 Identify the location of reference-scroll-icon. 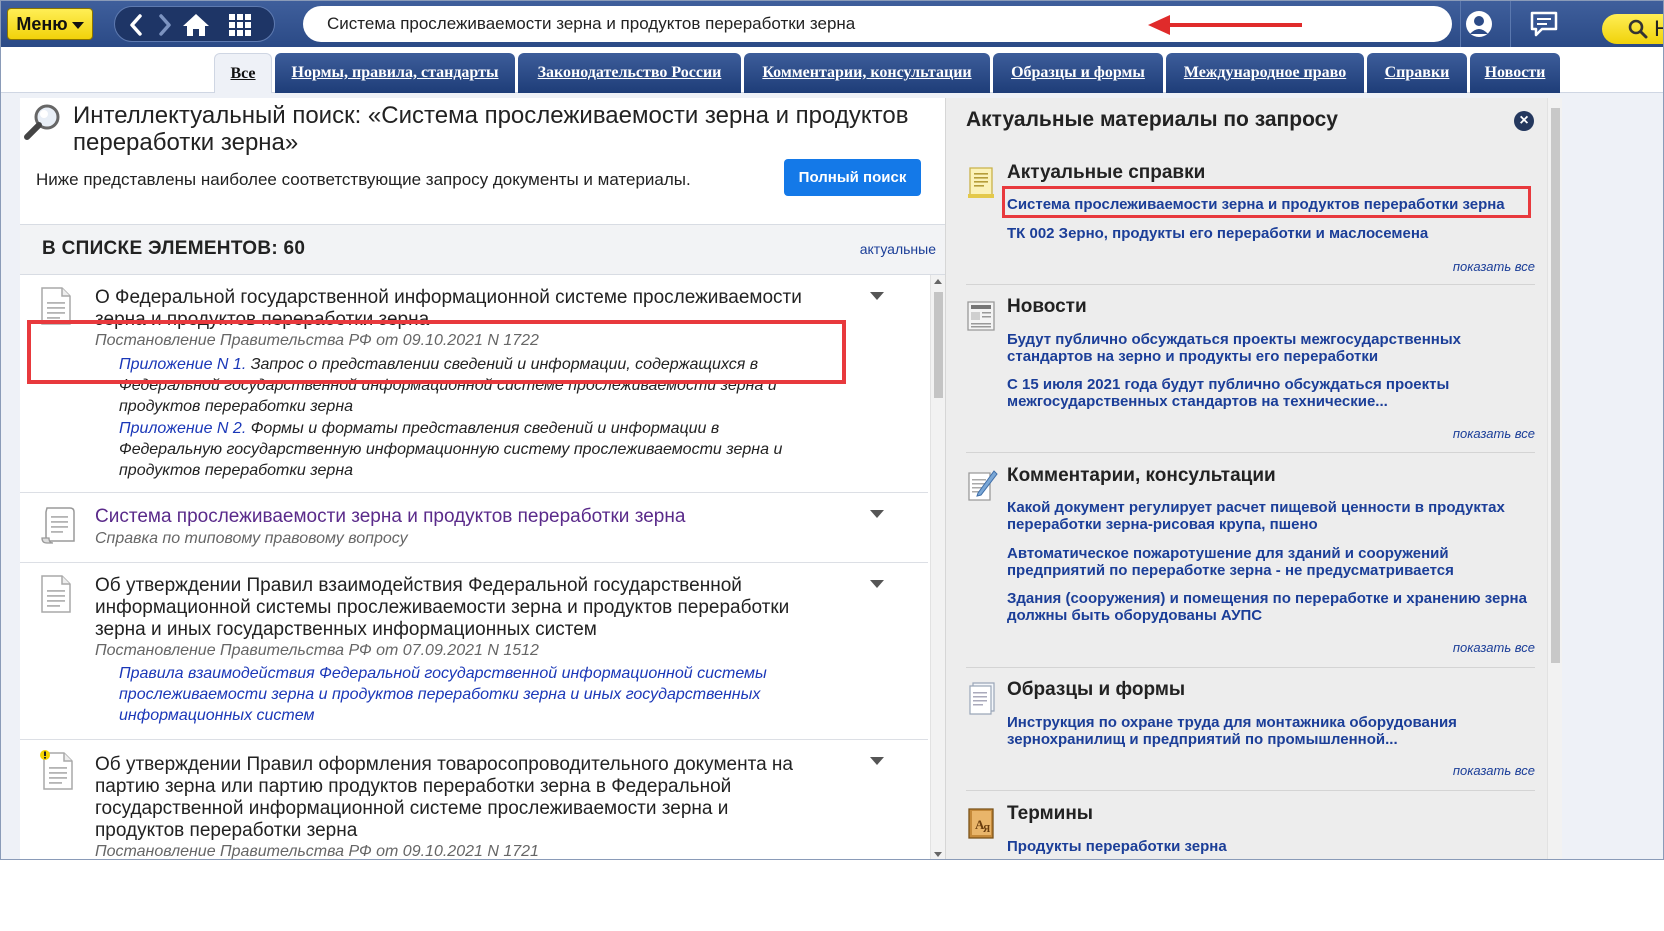
(58, 525).